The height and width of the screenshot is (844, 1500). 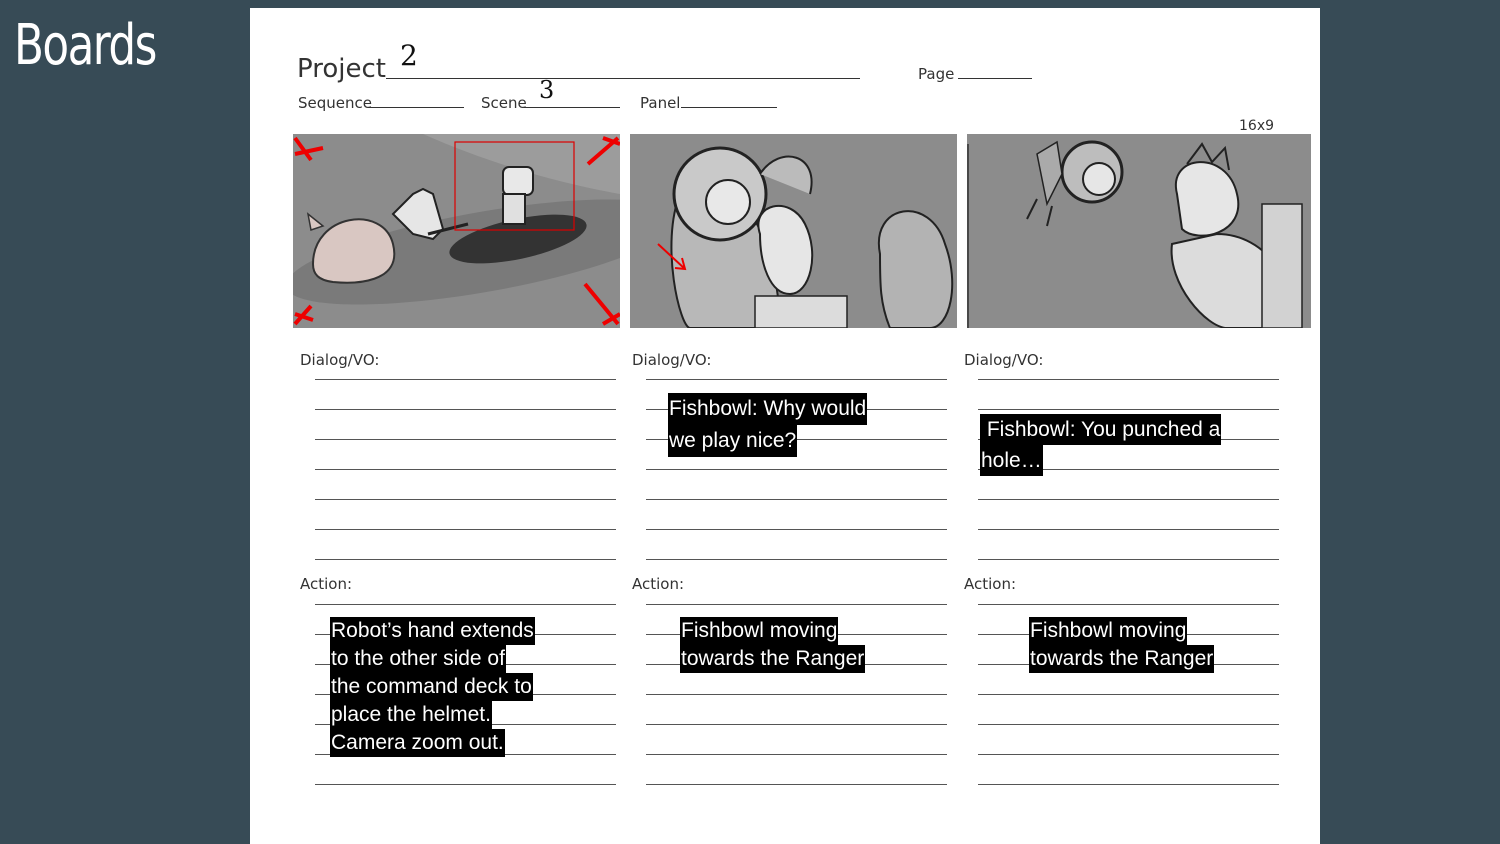 I want to click on panel-2-action-text: Fishbowl moving towards the Ranger, so click(x=773, y=645).